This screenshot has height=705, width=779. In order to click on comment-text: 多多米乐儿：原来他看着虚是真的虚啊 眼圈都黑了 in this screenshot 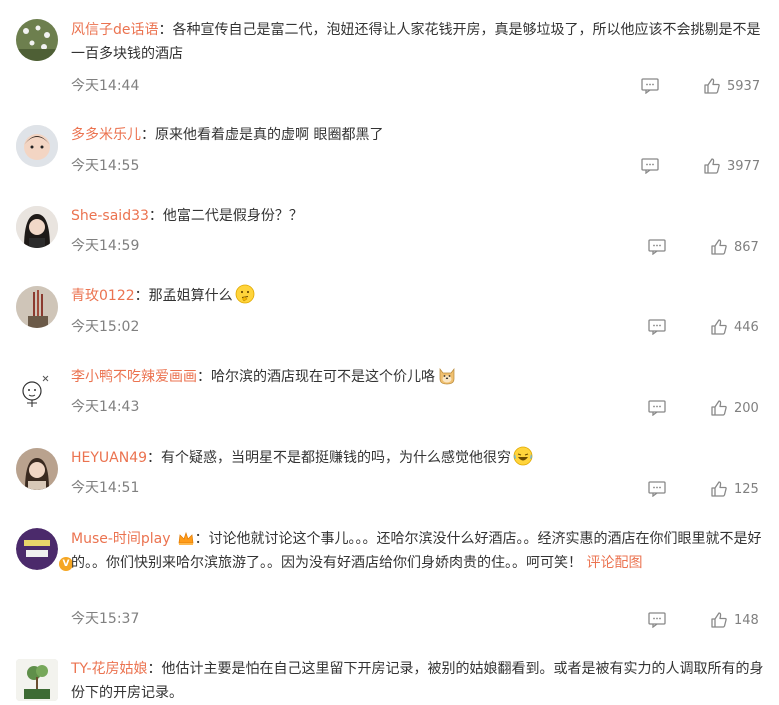, I will do `click(419, 135)`.